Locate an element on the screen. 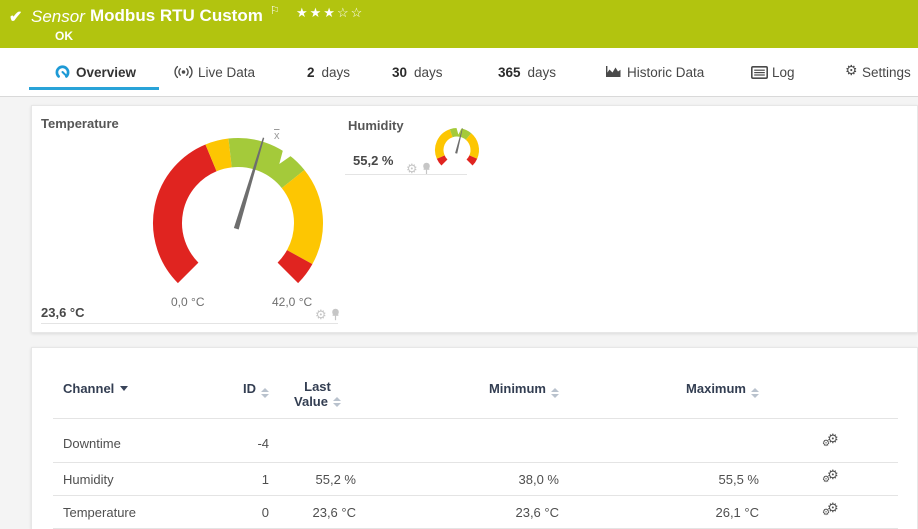 The image size is (918, 529). stars-empty: ☆☆ is located at coordinates (350, 12).